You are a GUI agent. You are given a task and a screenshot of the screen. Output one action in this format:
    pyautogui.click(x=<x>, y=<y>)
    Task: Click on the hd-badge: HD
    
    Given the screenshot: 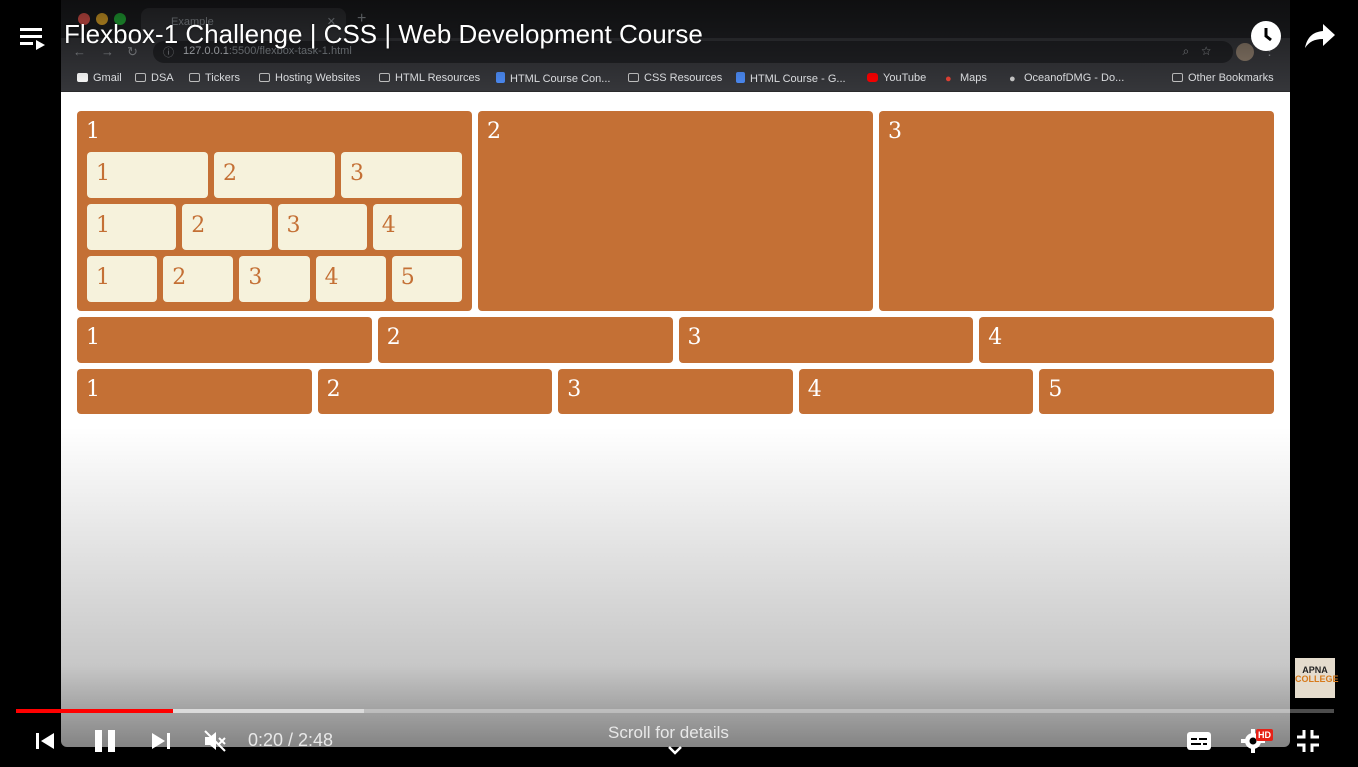 What is the action you would take?
    pyautogui.click(x=1264, y=735)
    